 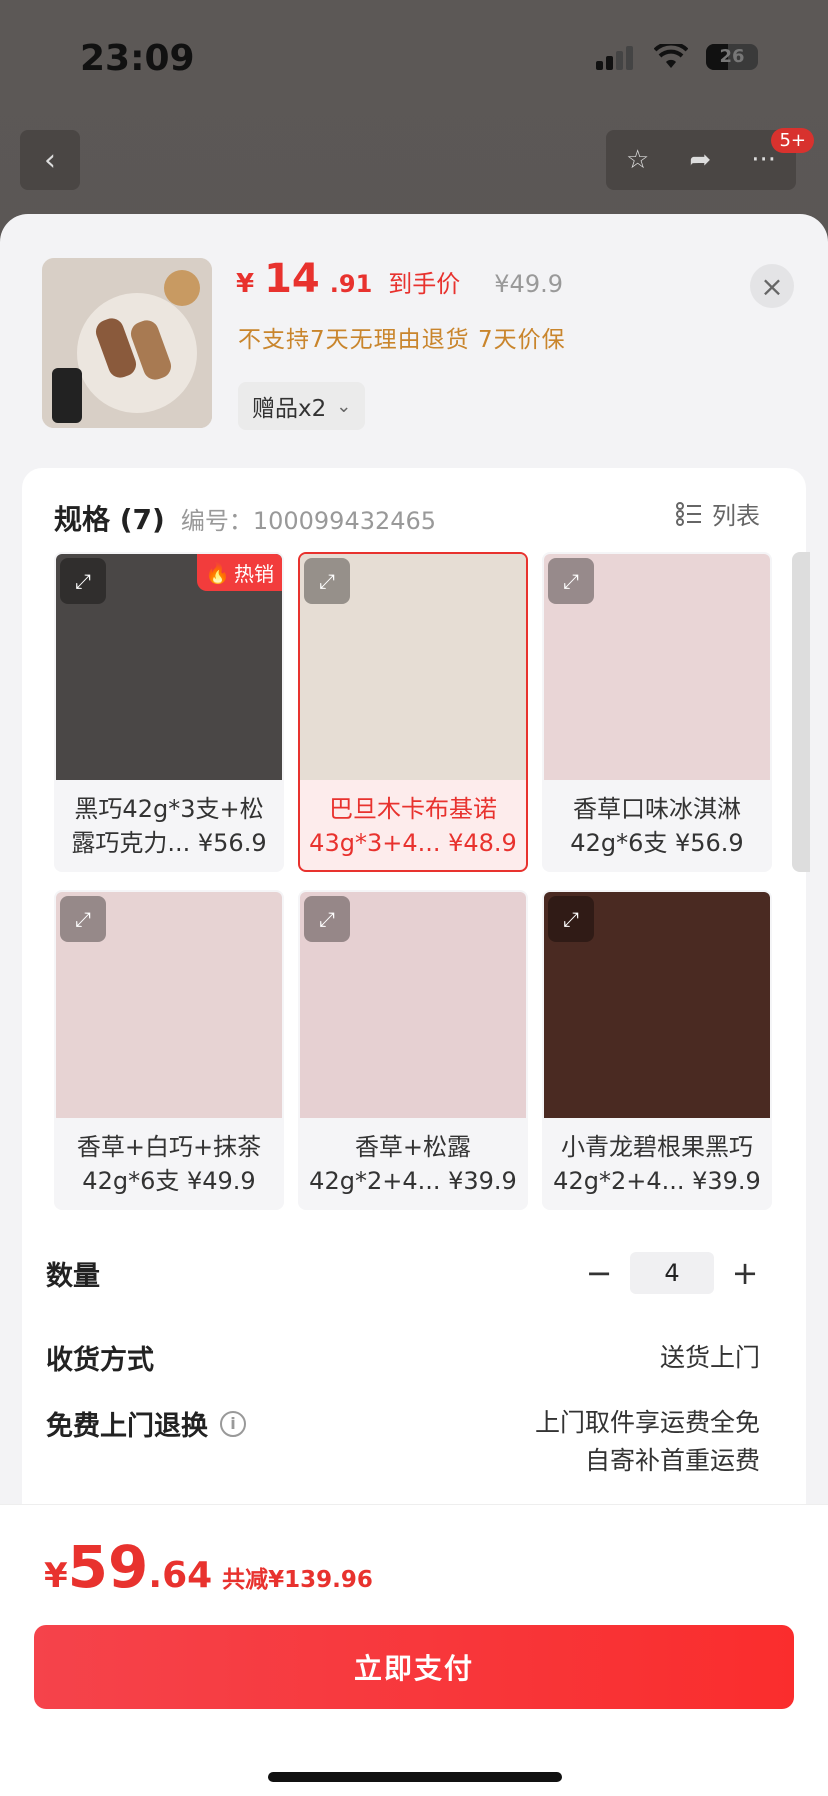 I want to click on returns-row: 免费上门退换 i 上门取件享运费全免 自寄补首重运费, so click(x=403, y=1442).